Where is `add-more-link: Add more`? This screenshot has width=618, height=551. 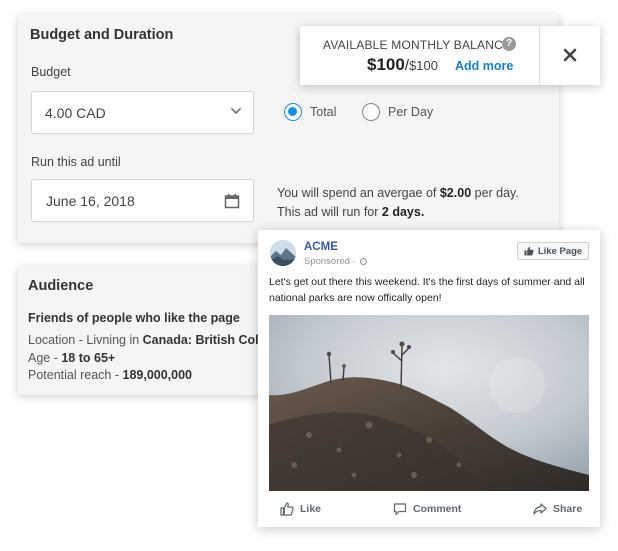
add-more-link: Add more is located at coordinates (484, 66).